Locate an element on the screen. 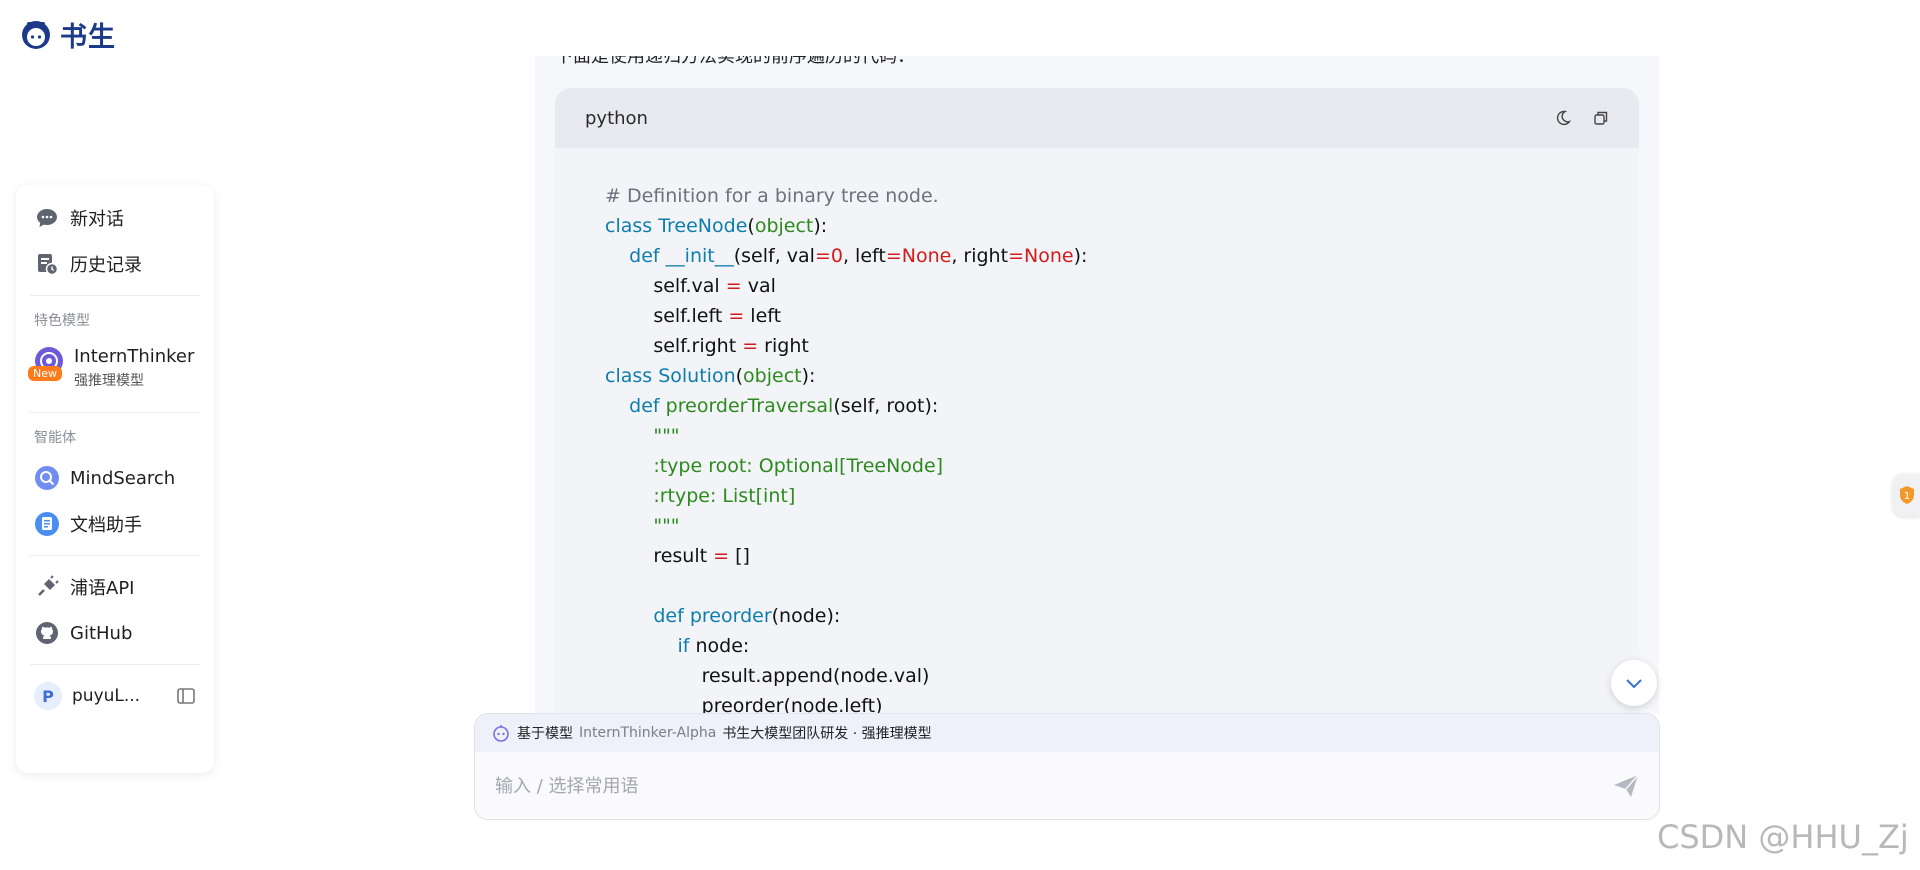  agent-mindsearch: MindSearch is located at coordinates (115, 478).